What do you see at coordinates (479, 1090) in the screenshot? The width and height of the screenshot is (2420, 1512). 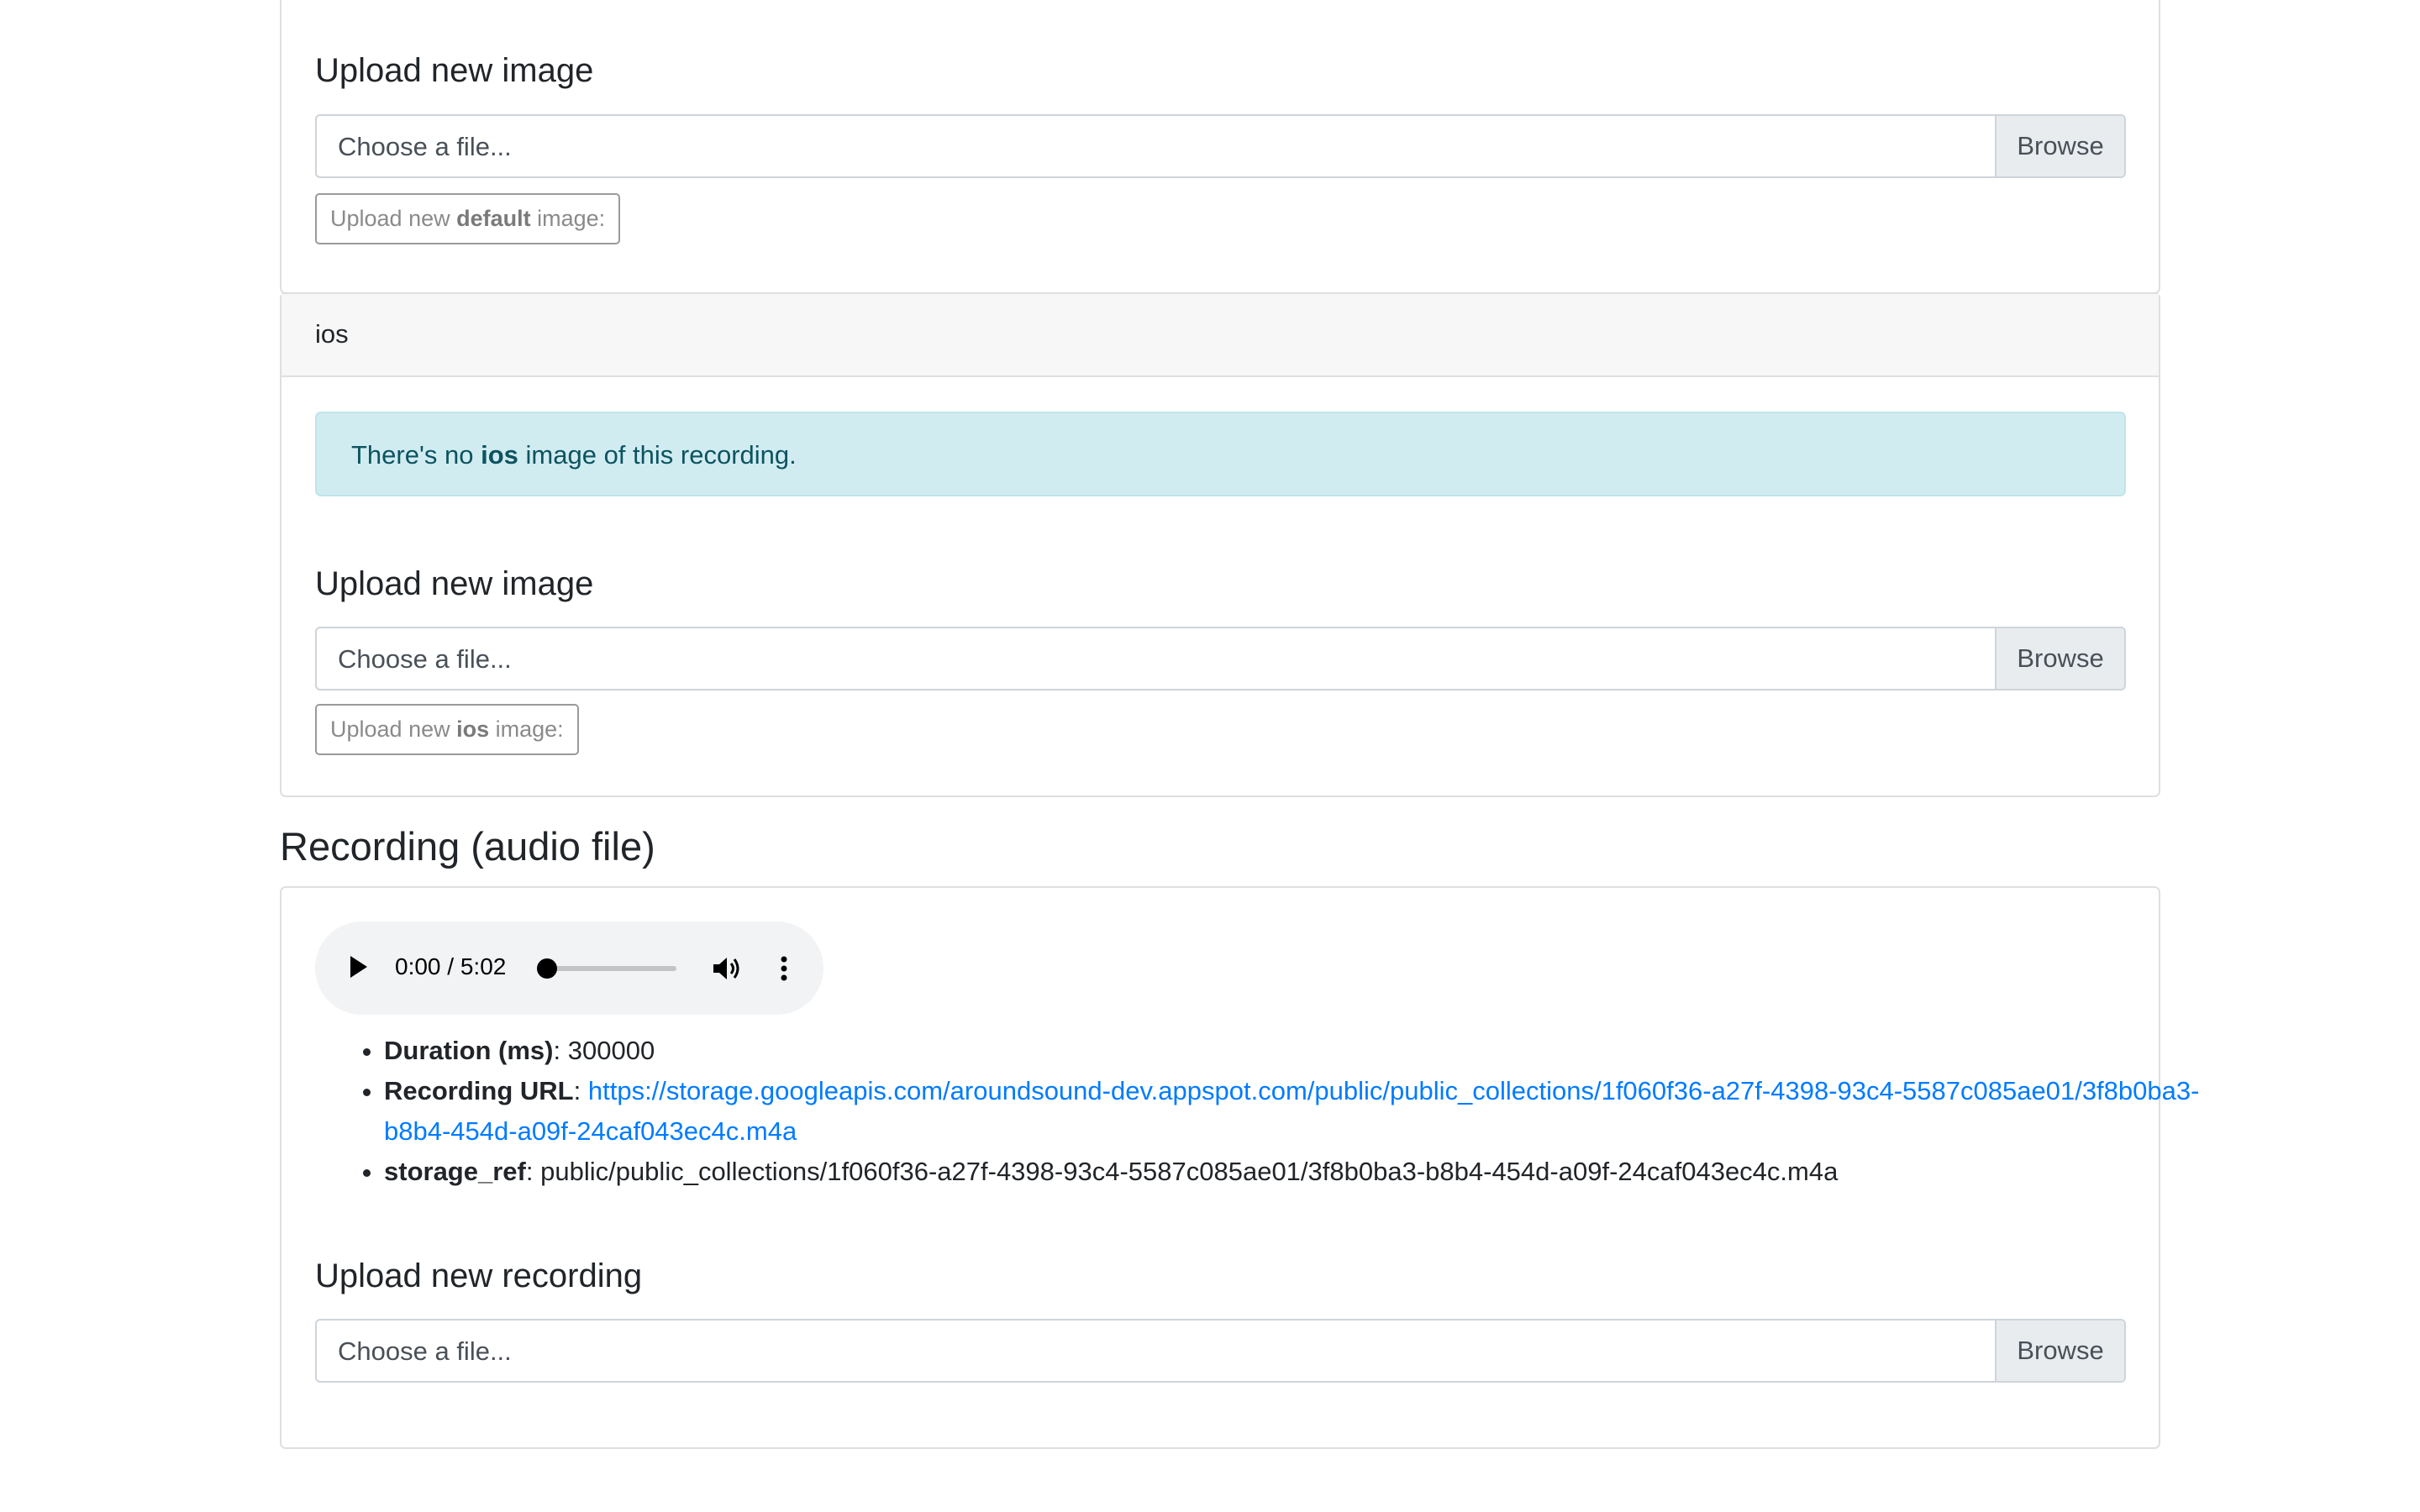 I see `detail-label: Recording URL` at bounding box center [479, 1090].